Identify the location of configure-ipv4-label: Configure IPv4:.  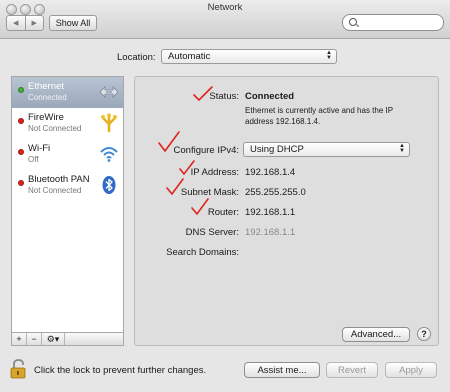
(206, 150).